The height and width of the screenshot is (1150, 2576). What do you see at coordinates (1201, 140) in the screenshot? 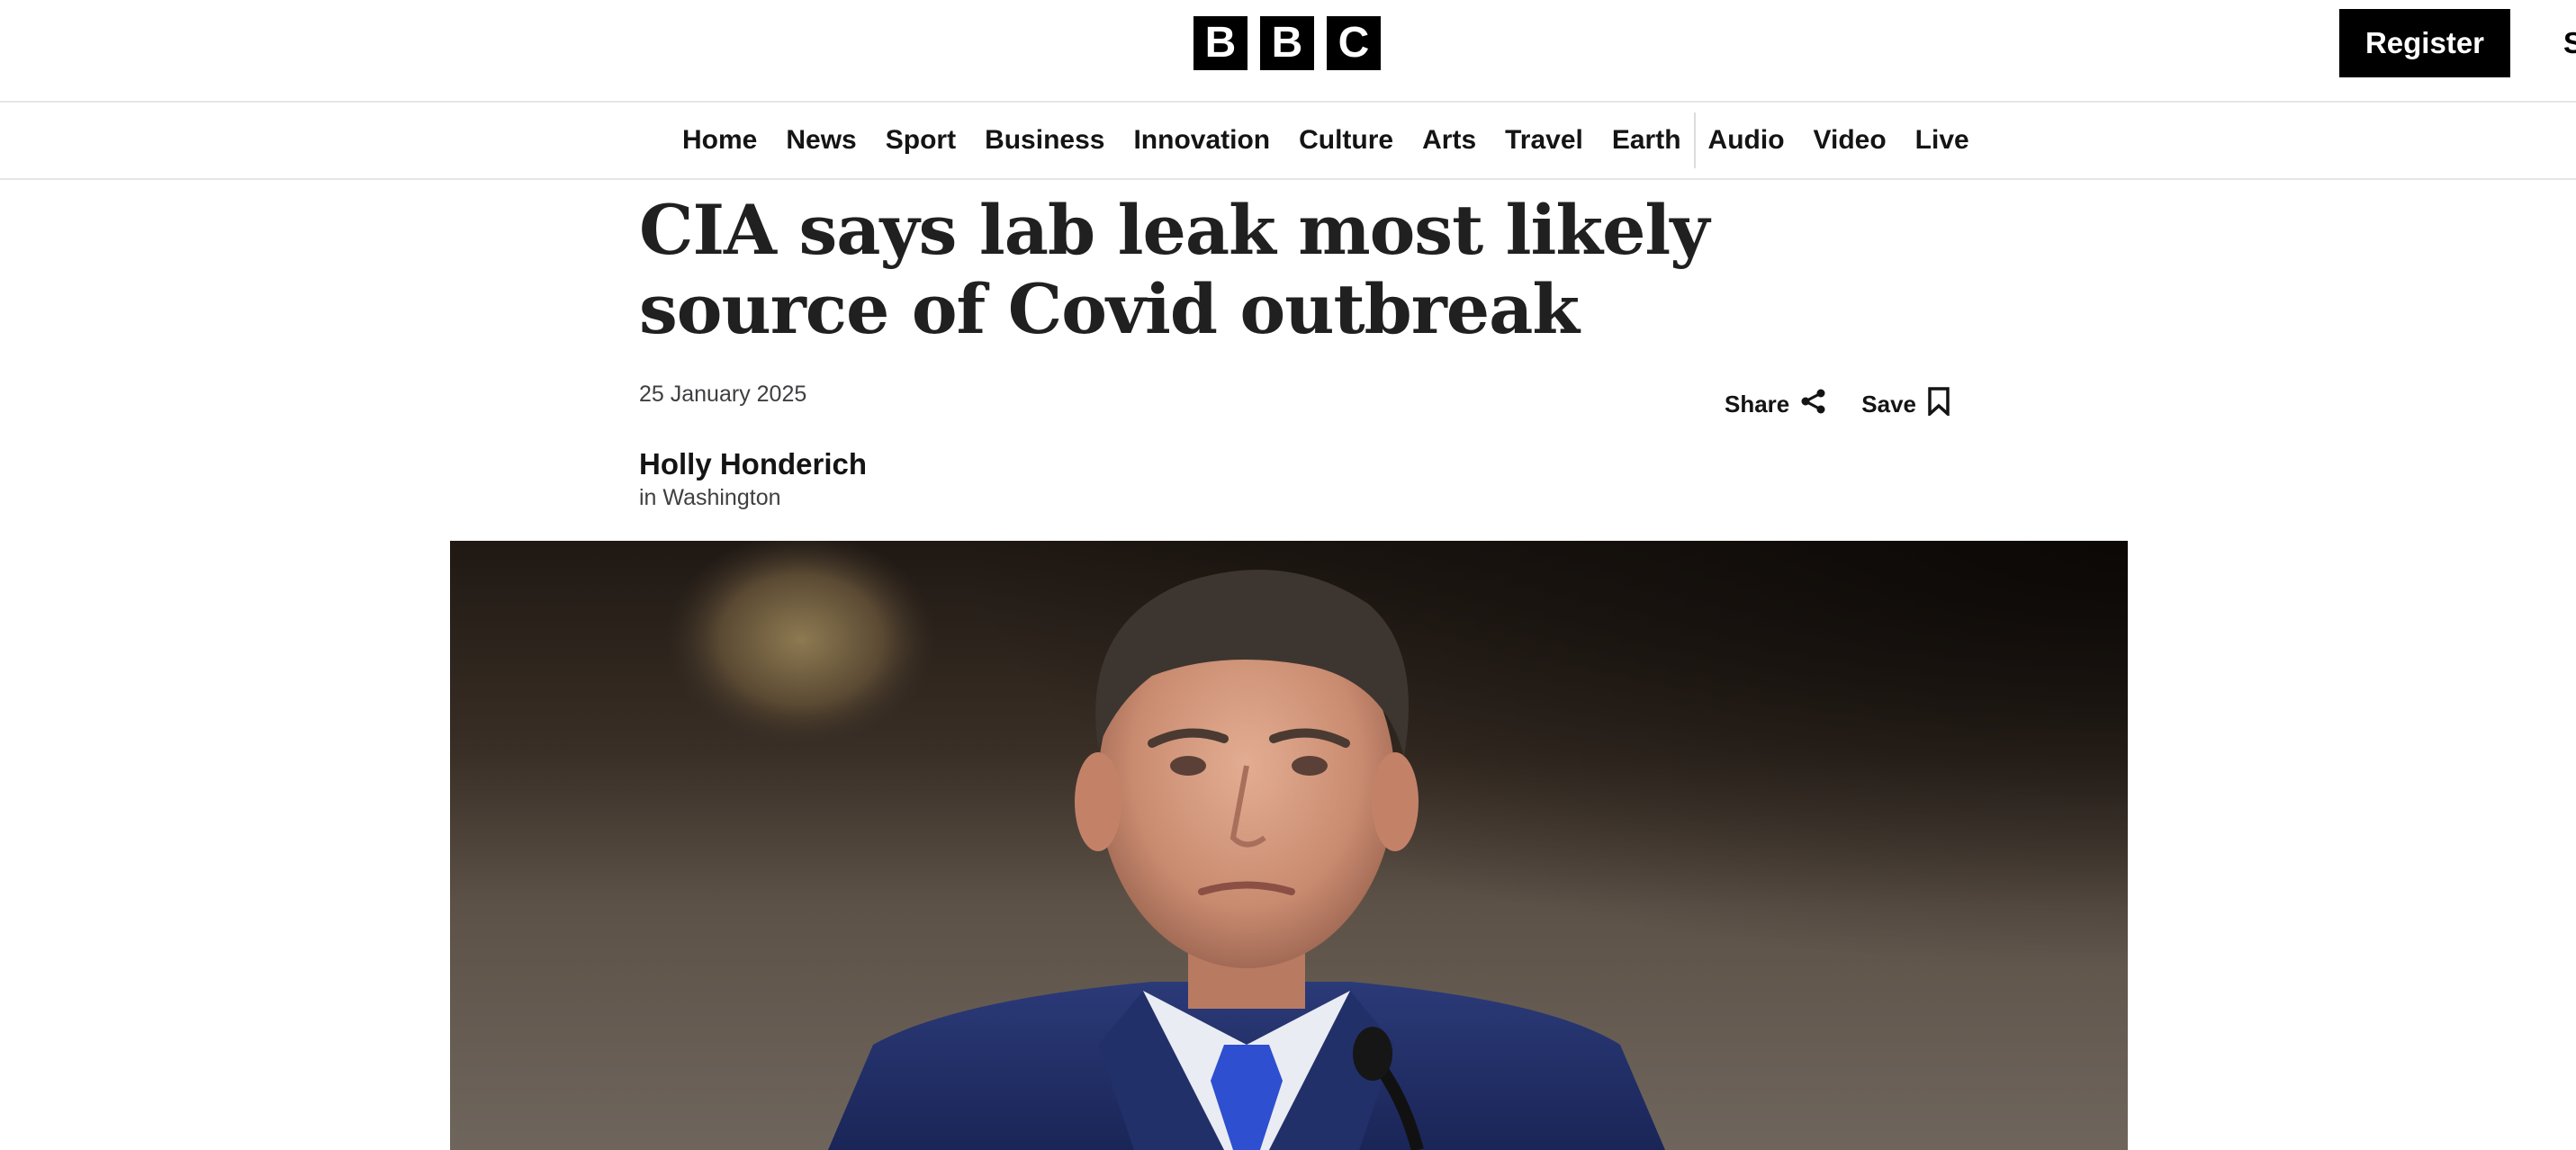
I see `nav-item-innovation: Innovation` at bounding box center [1201, 140].